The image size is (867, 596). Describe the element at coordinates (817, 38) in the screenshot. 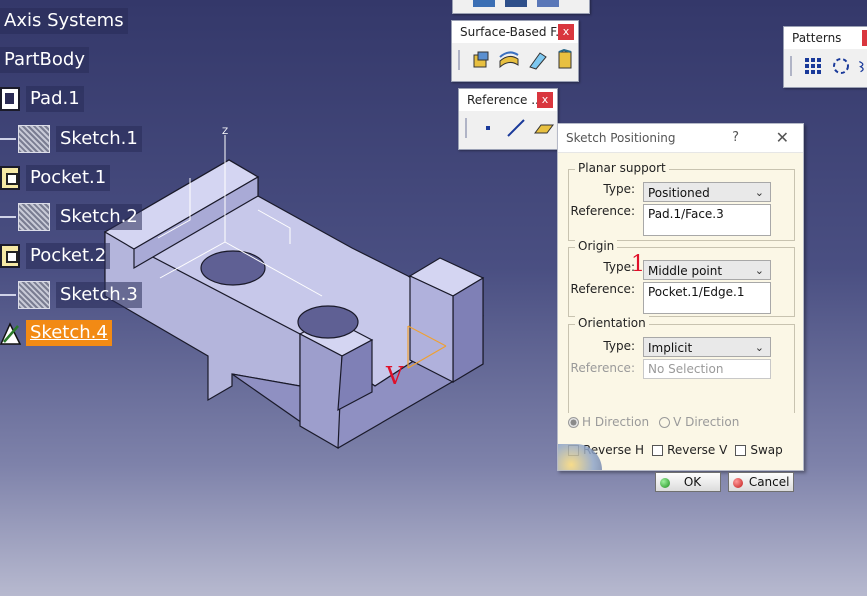

I see `toolbar-title-text: Patterns` at that location.